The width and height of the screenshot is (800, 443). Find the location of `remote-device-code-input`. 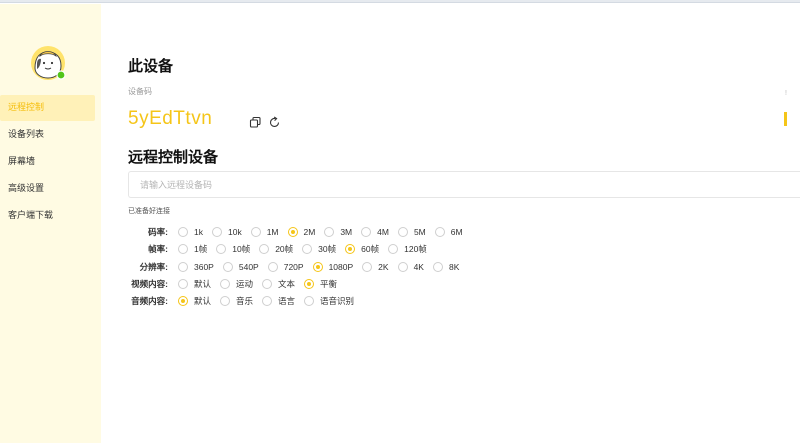

remote-device-code-input is located at coordinates (464, 184).